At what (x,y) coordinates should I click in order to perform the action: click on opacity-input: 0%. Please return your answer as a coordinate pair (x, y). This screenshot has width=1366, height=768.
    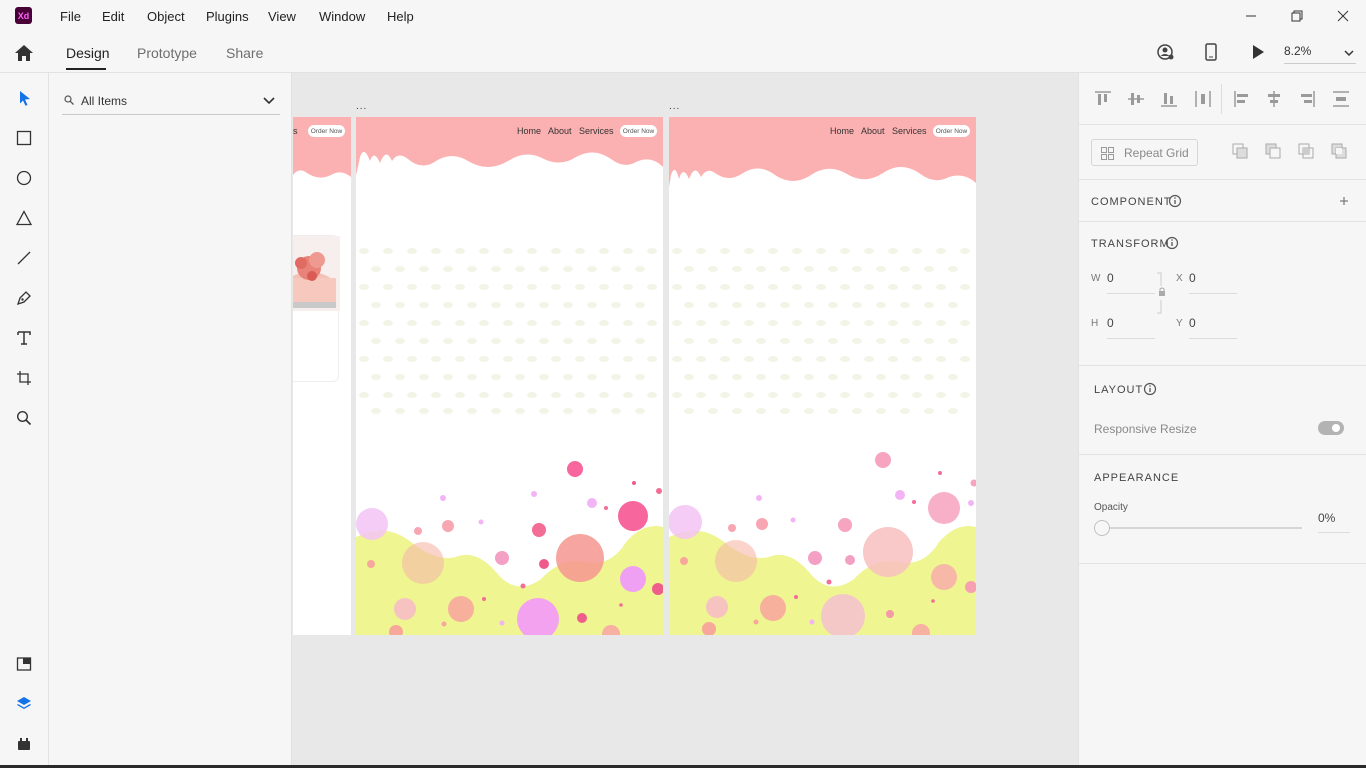
    Looking at the image, I should click on (1326, 518).